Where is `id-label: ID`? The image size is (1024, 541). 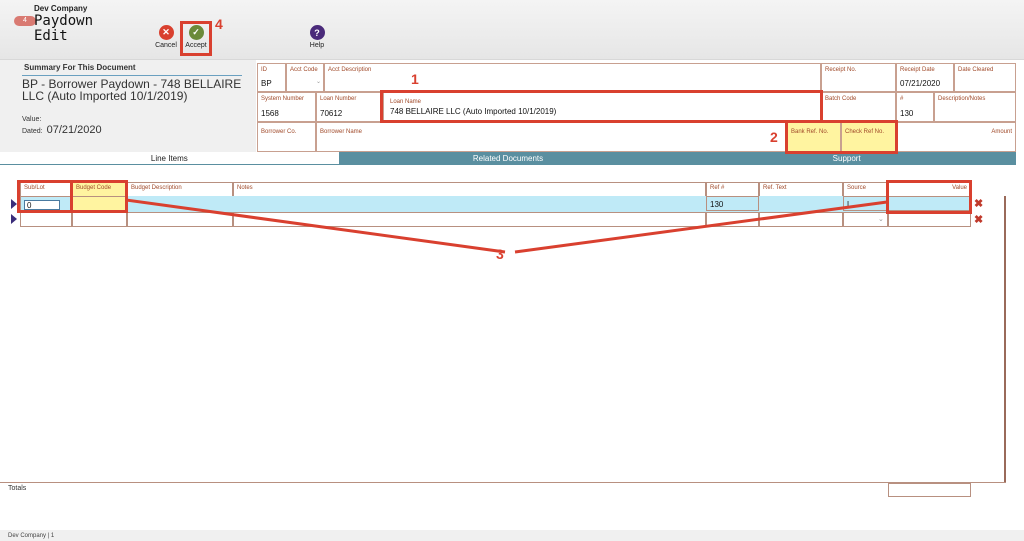
id-label: ID is located at coordinates (264, 70).